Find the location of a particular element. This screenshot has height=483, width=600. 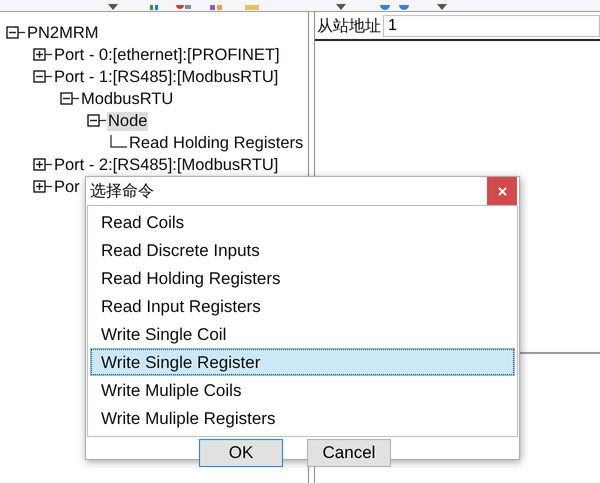

tree-node: Port - 0:[ethernet]:[PROFINET] is located at coordinates (167, 55).